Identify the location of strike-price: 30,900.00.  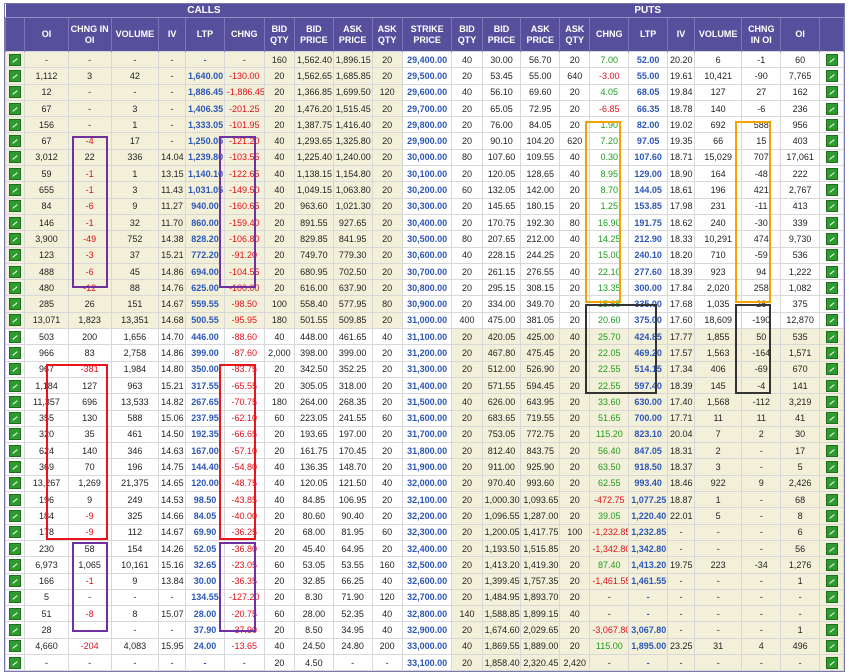
(427, 304).